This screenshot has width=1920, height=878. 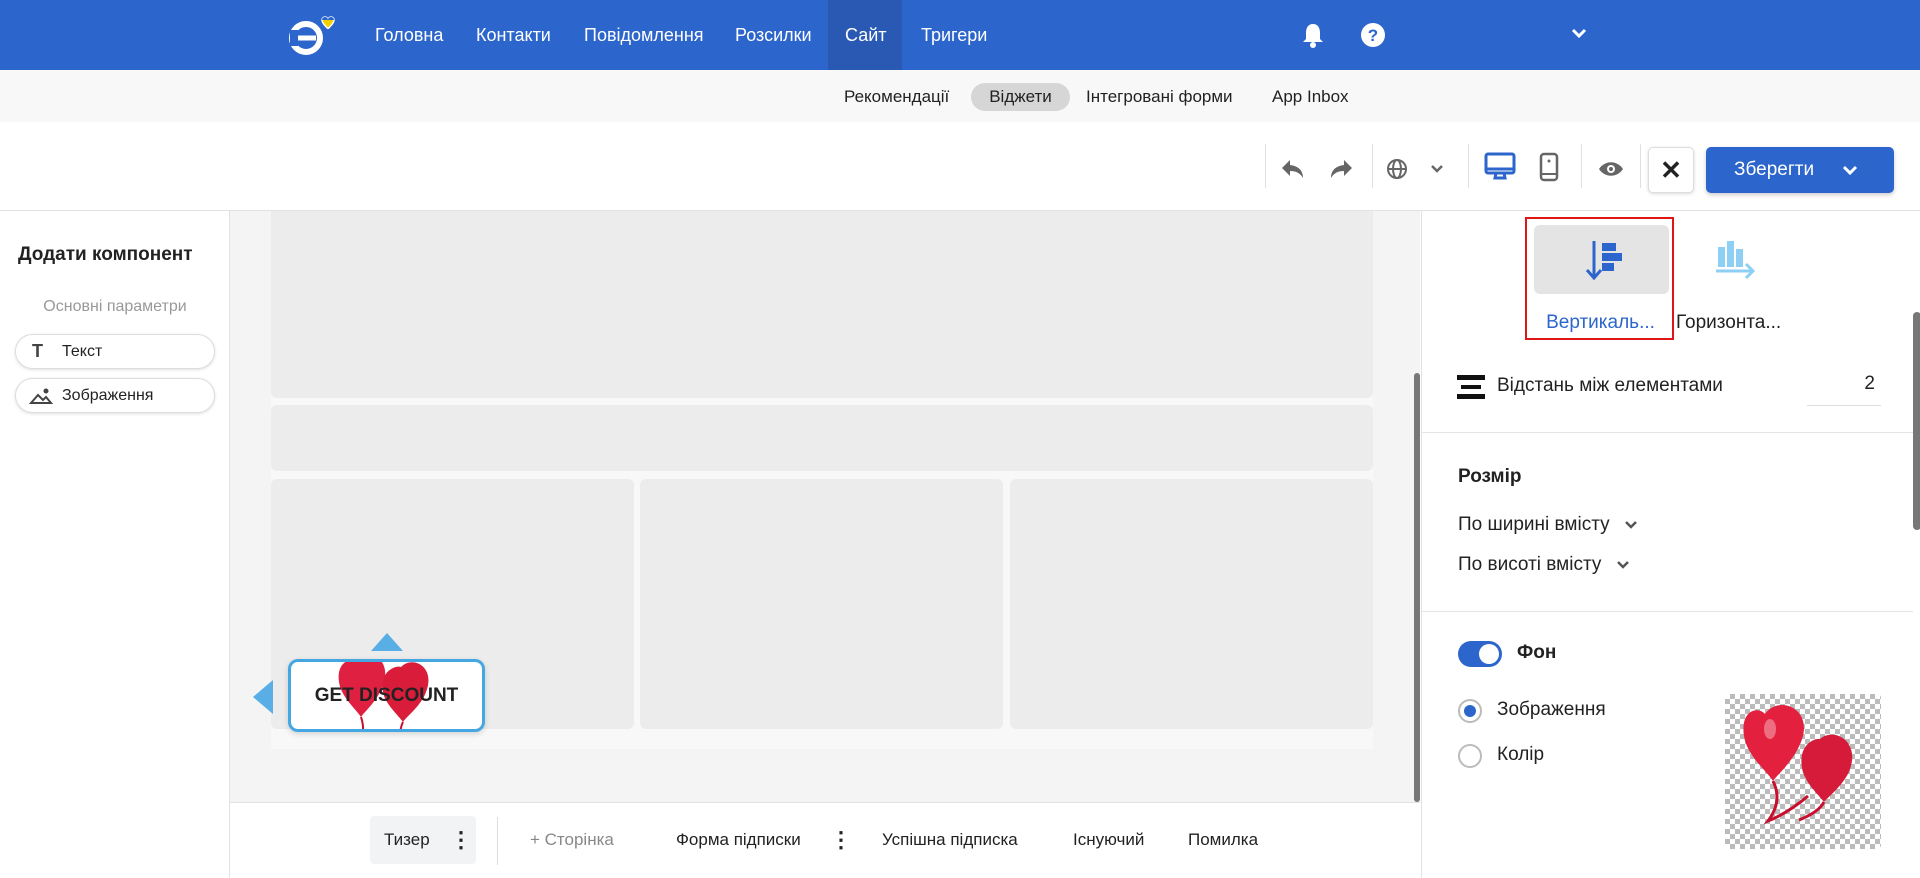 I want to click on width-select: По ширині вмісту, so click(x=1548, y=525).